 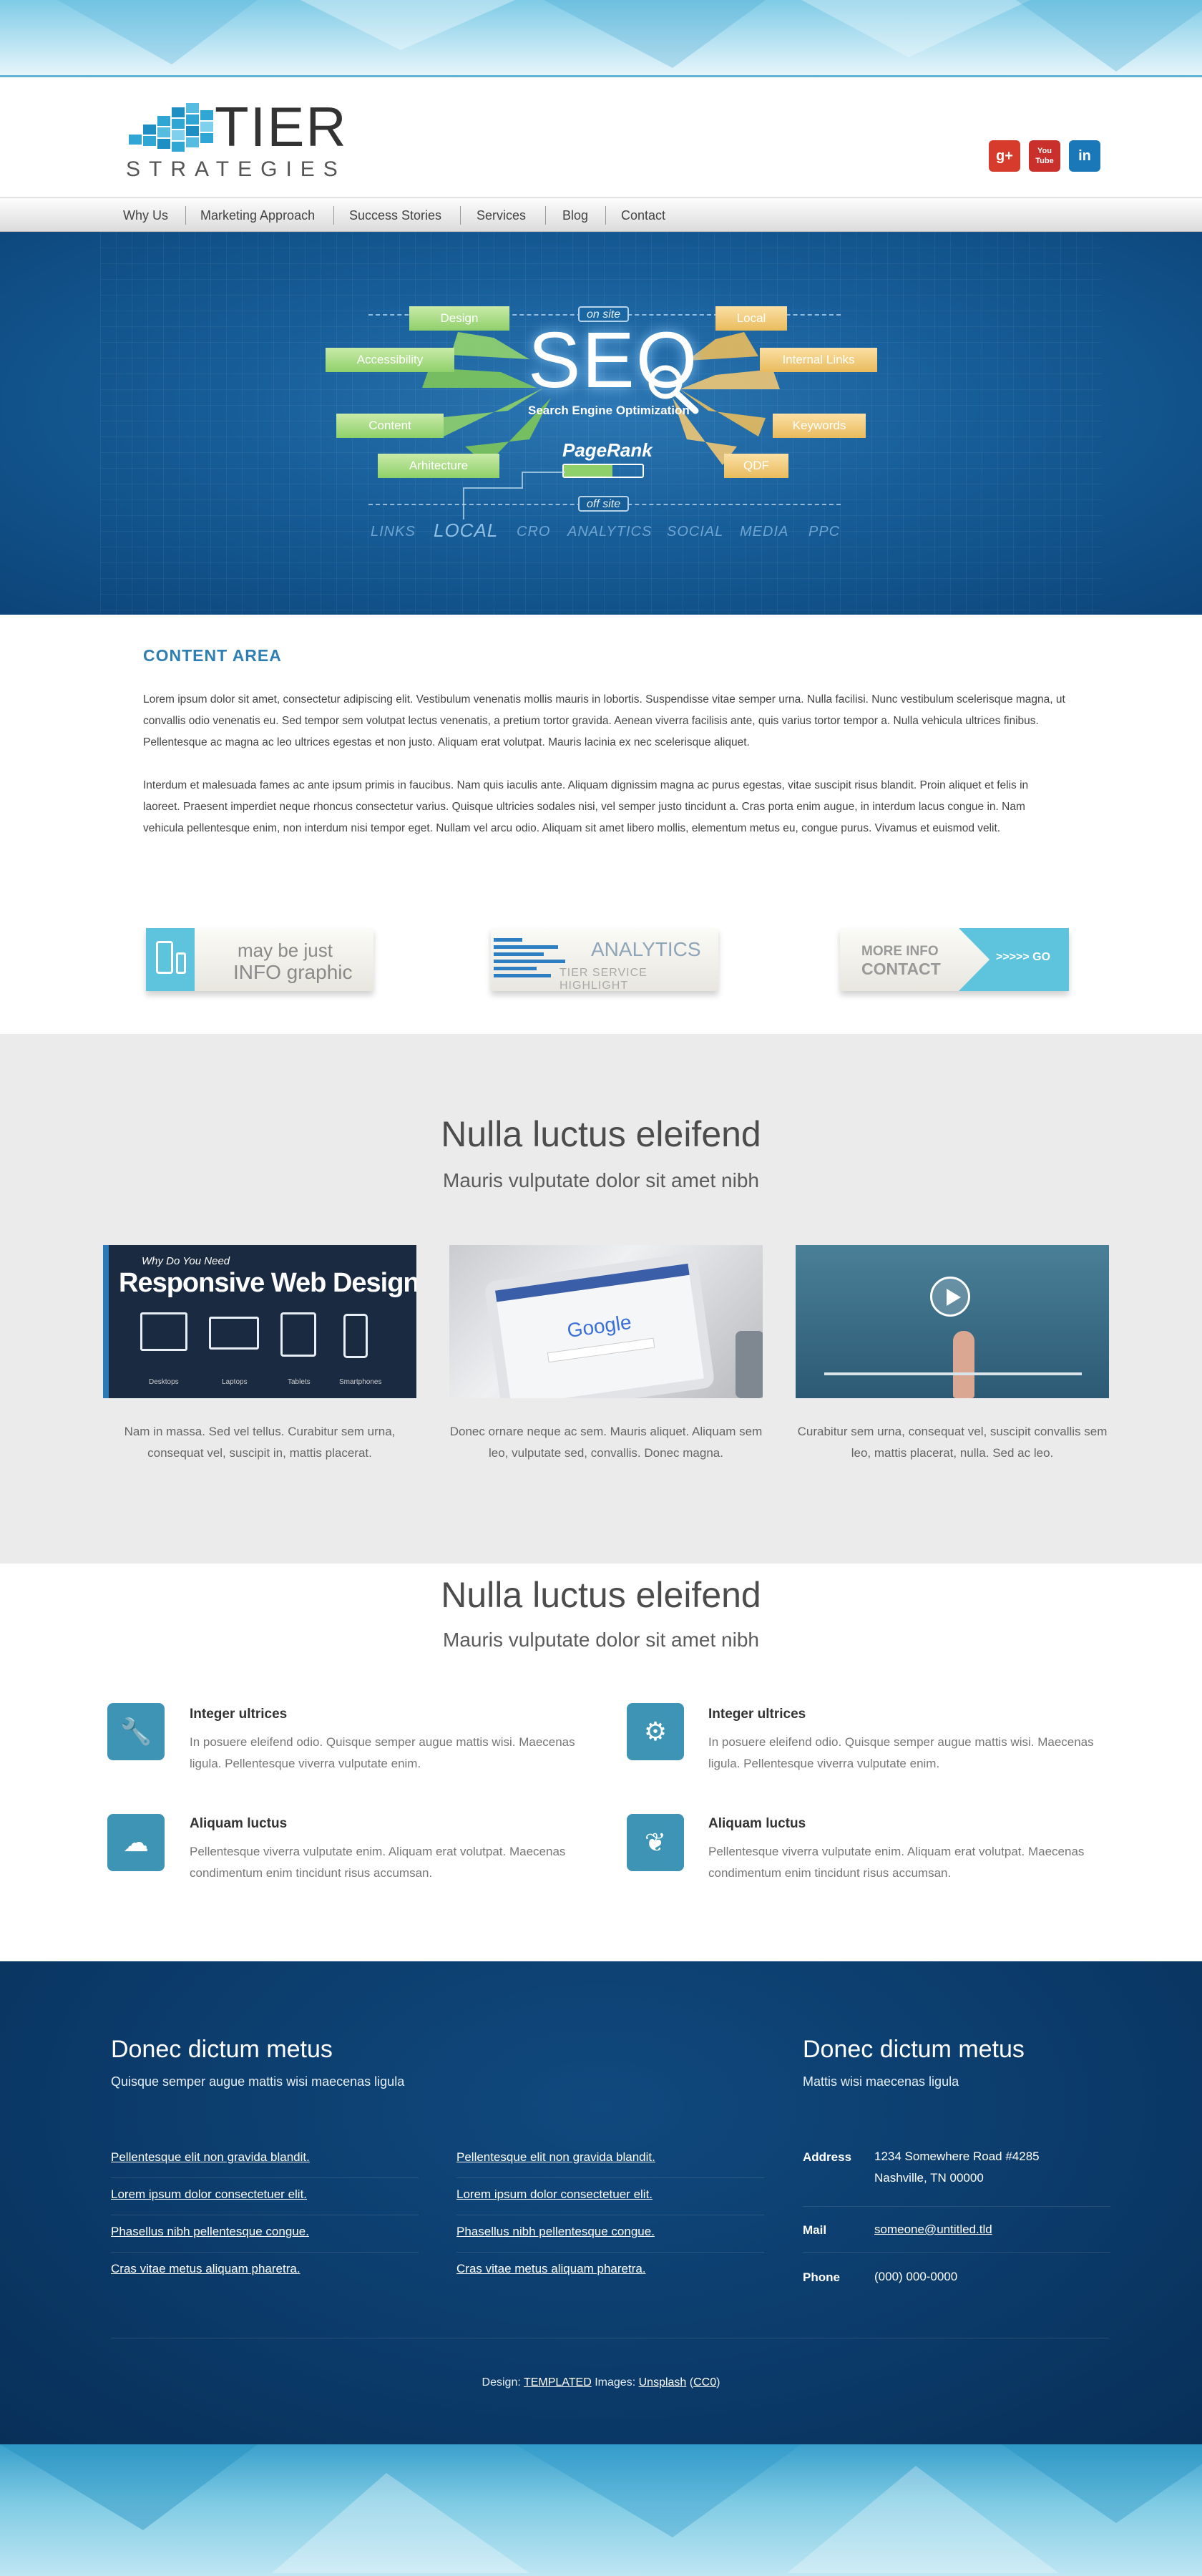 What do you see at coordinates (605, 960) in the screenshot?
I see `analytics-banner: ANALYTICS TIER SERVICE HIGHLIGHT` at bounding box center [605, 960].